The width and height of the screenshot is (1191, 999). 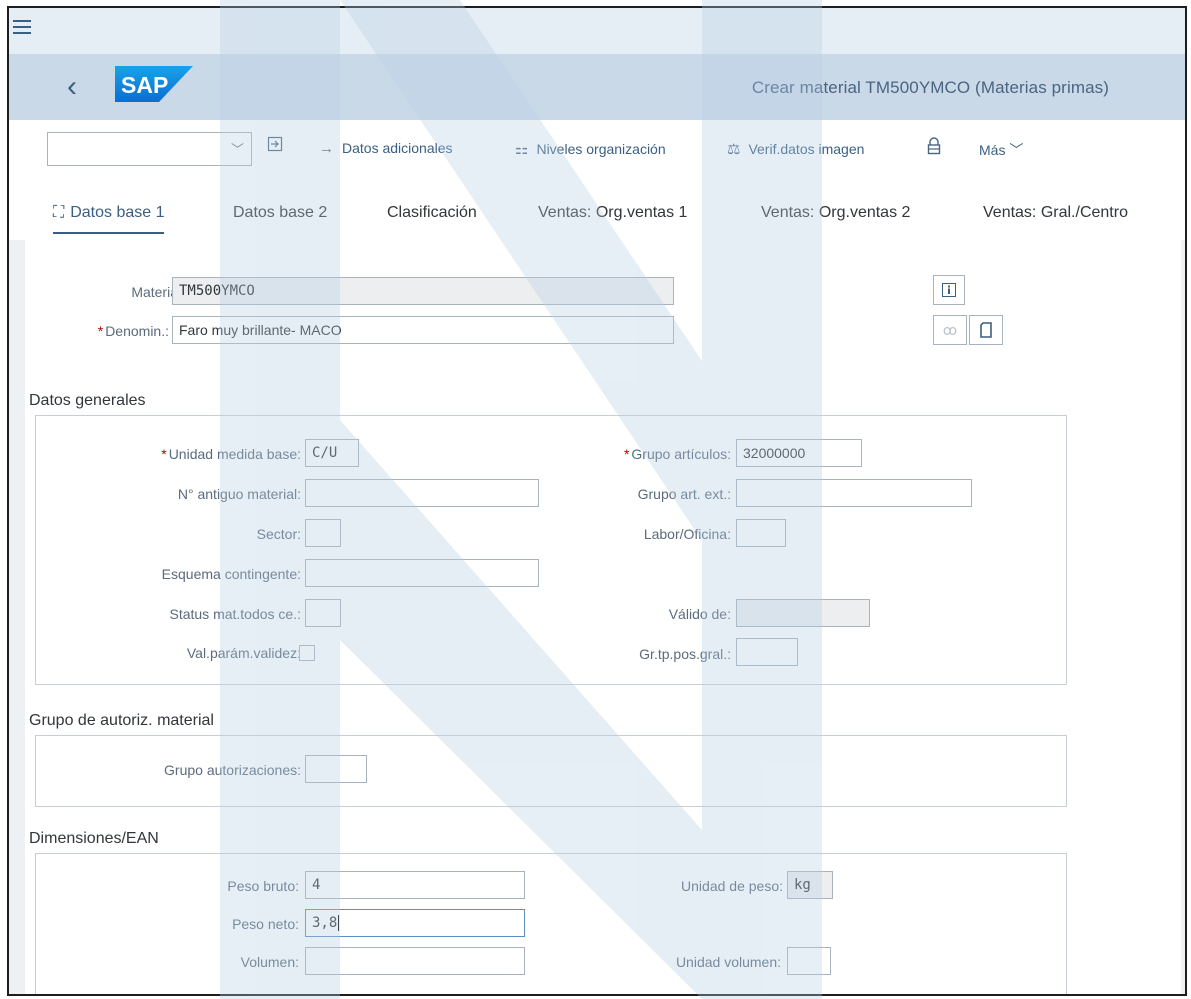 I want to click on tab-clasificacion: Clasificación, so click(x=432, y=213).